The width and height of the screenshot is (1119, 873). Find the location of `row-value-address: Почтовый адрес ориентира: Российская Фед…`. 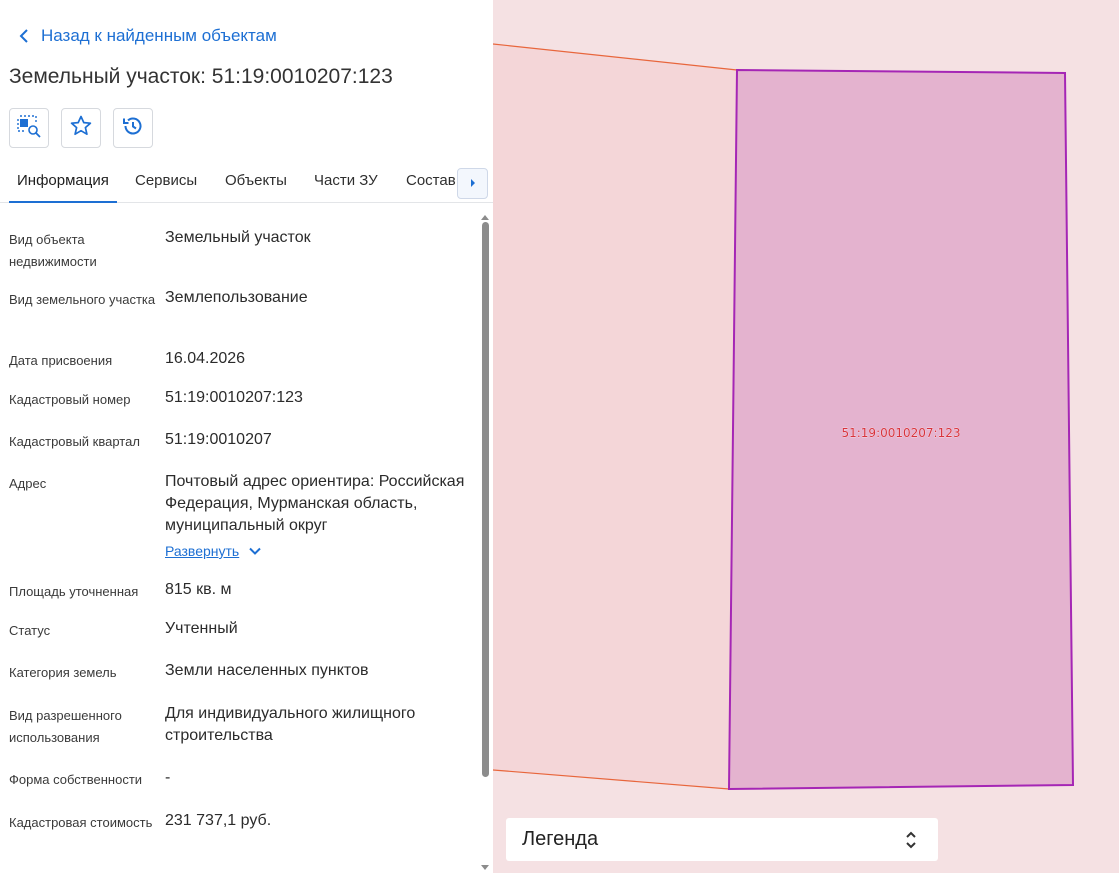

row-value-address: Почтовый адрес ориентира: Российская Фед… is located at coordinates (315, 503).